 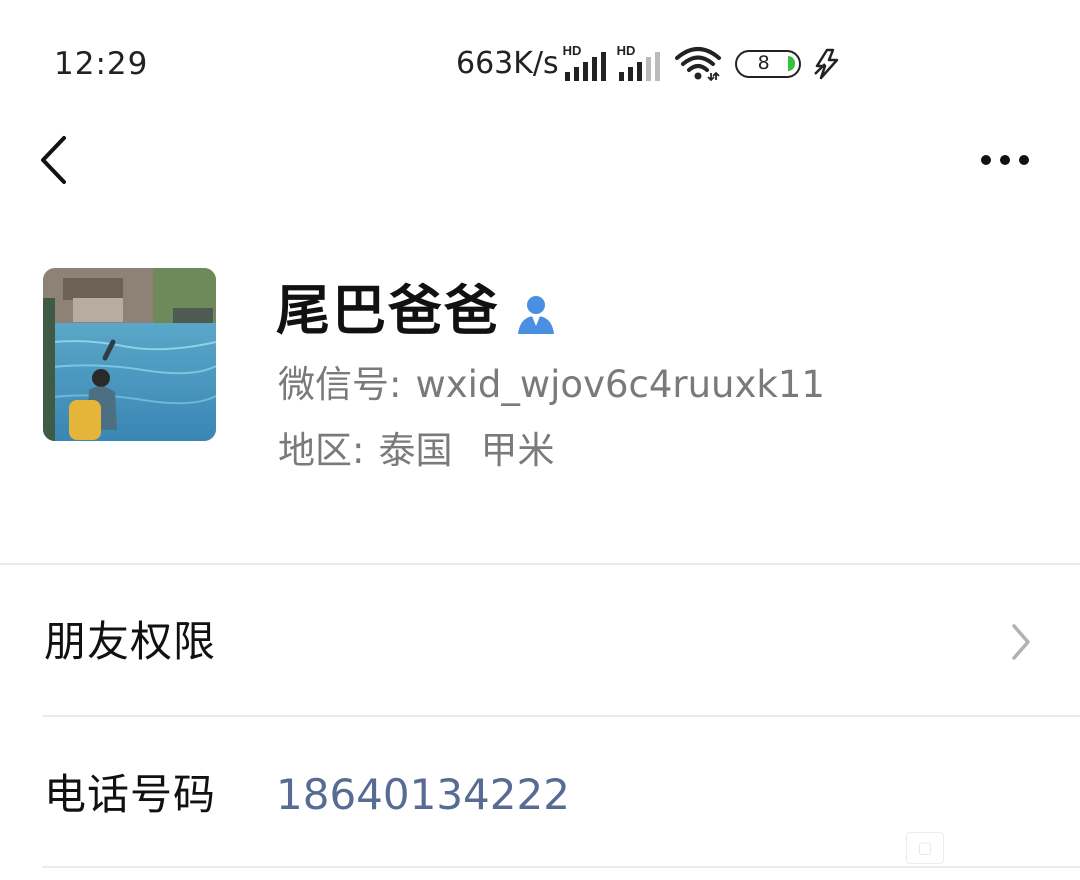 I want to click on phone-number-link: 18640134222, so click(x=423, y=795).